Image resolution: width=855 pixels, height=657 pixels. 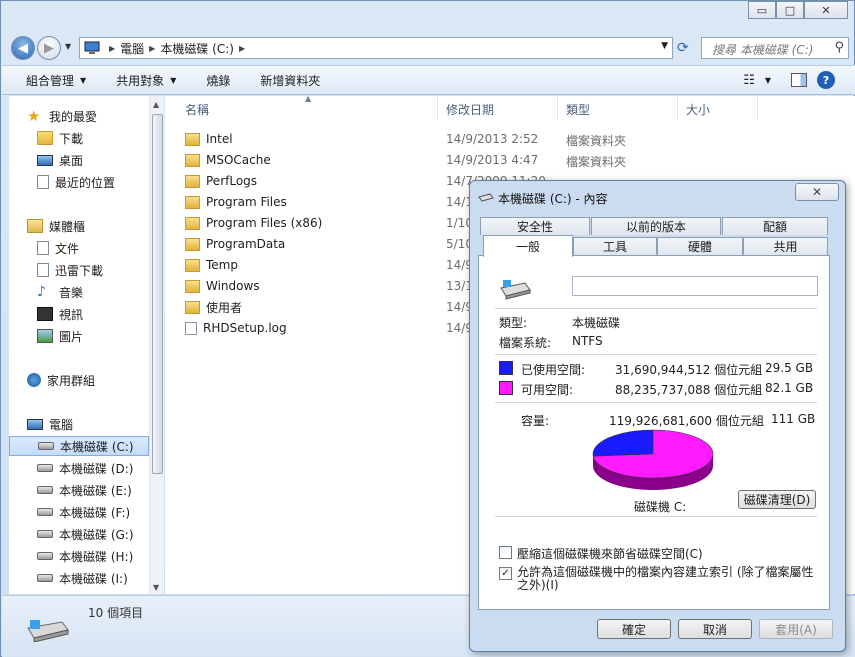 I want to click on breadcrumb-computer: 電腦, so click(x=132, y=48).